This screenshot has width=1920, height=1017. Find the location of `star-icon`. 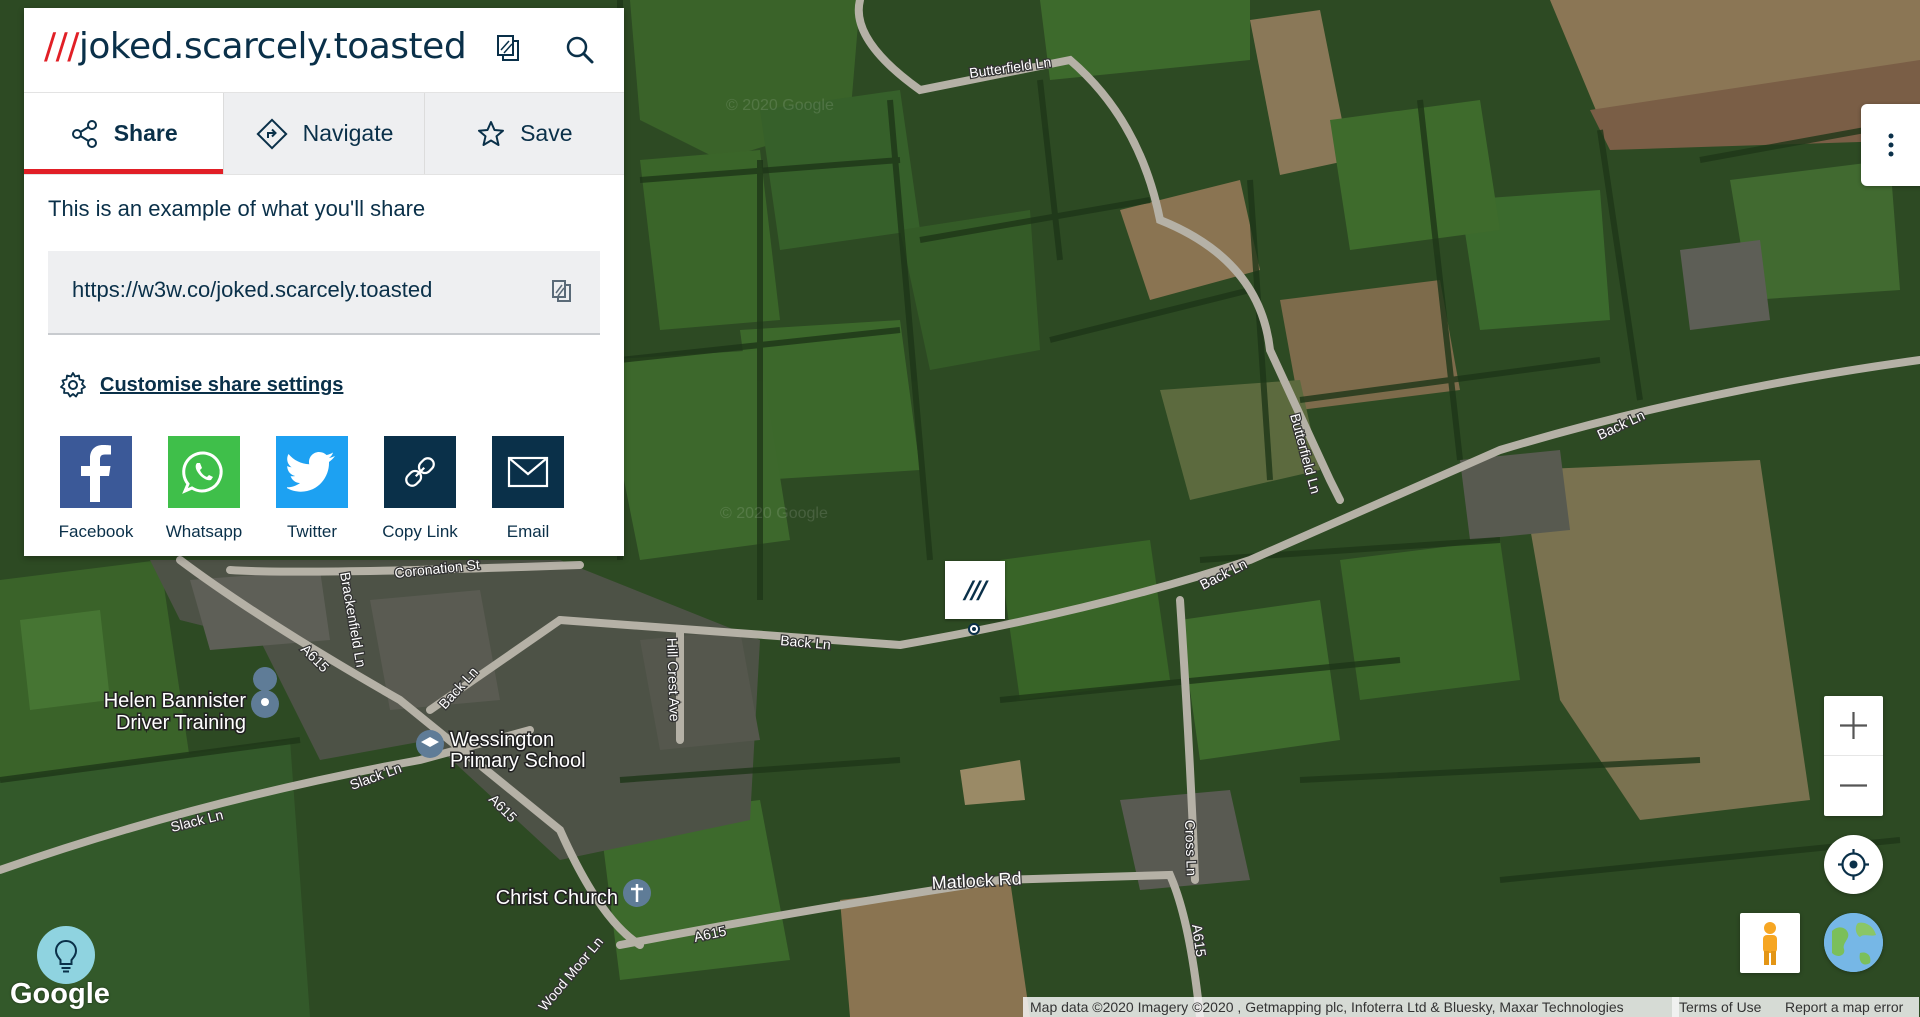

star-icon is located at coordinates (491, 133).